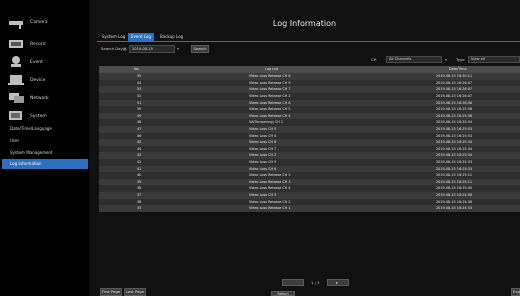 This screenshot has height=296, width=520. Describe the element at coordinates (283, 293) in the screenshot. I see `return-button: Return` at that location.